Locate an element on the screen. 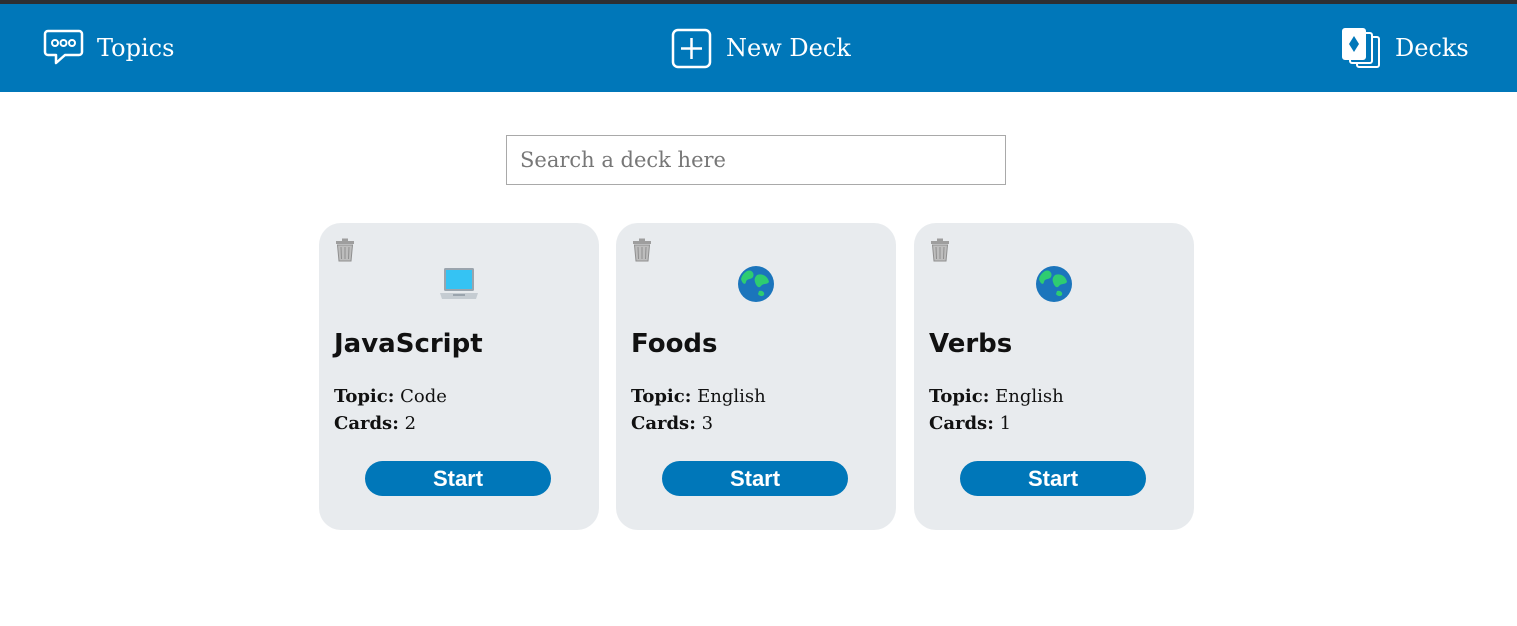  deck-card: Foods Topic: English Cards: 3 Start is located at coordinates (756, 376).